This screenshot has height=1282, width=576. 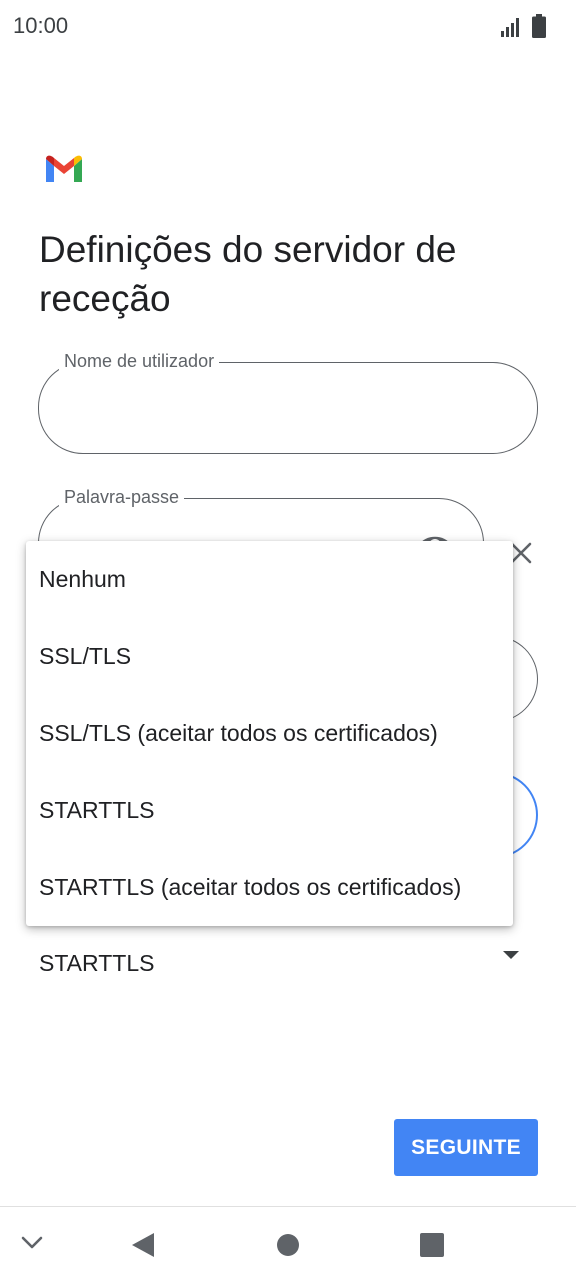 I want to click on security-type-select: STARTTLS, so click(x=96, y=963).